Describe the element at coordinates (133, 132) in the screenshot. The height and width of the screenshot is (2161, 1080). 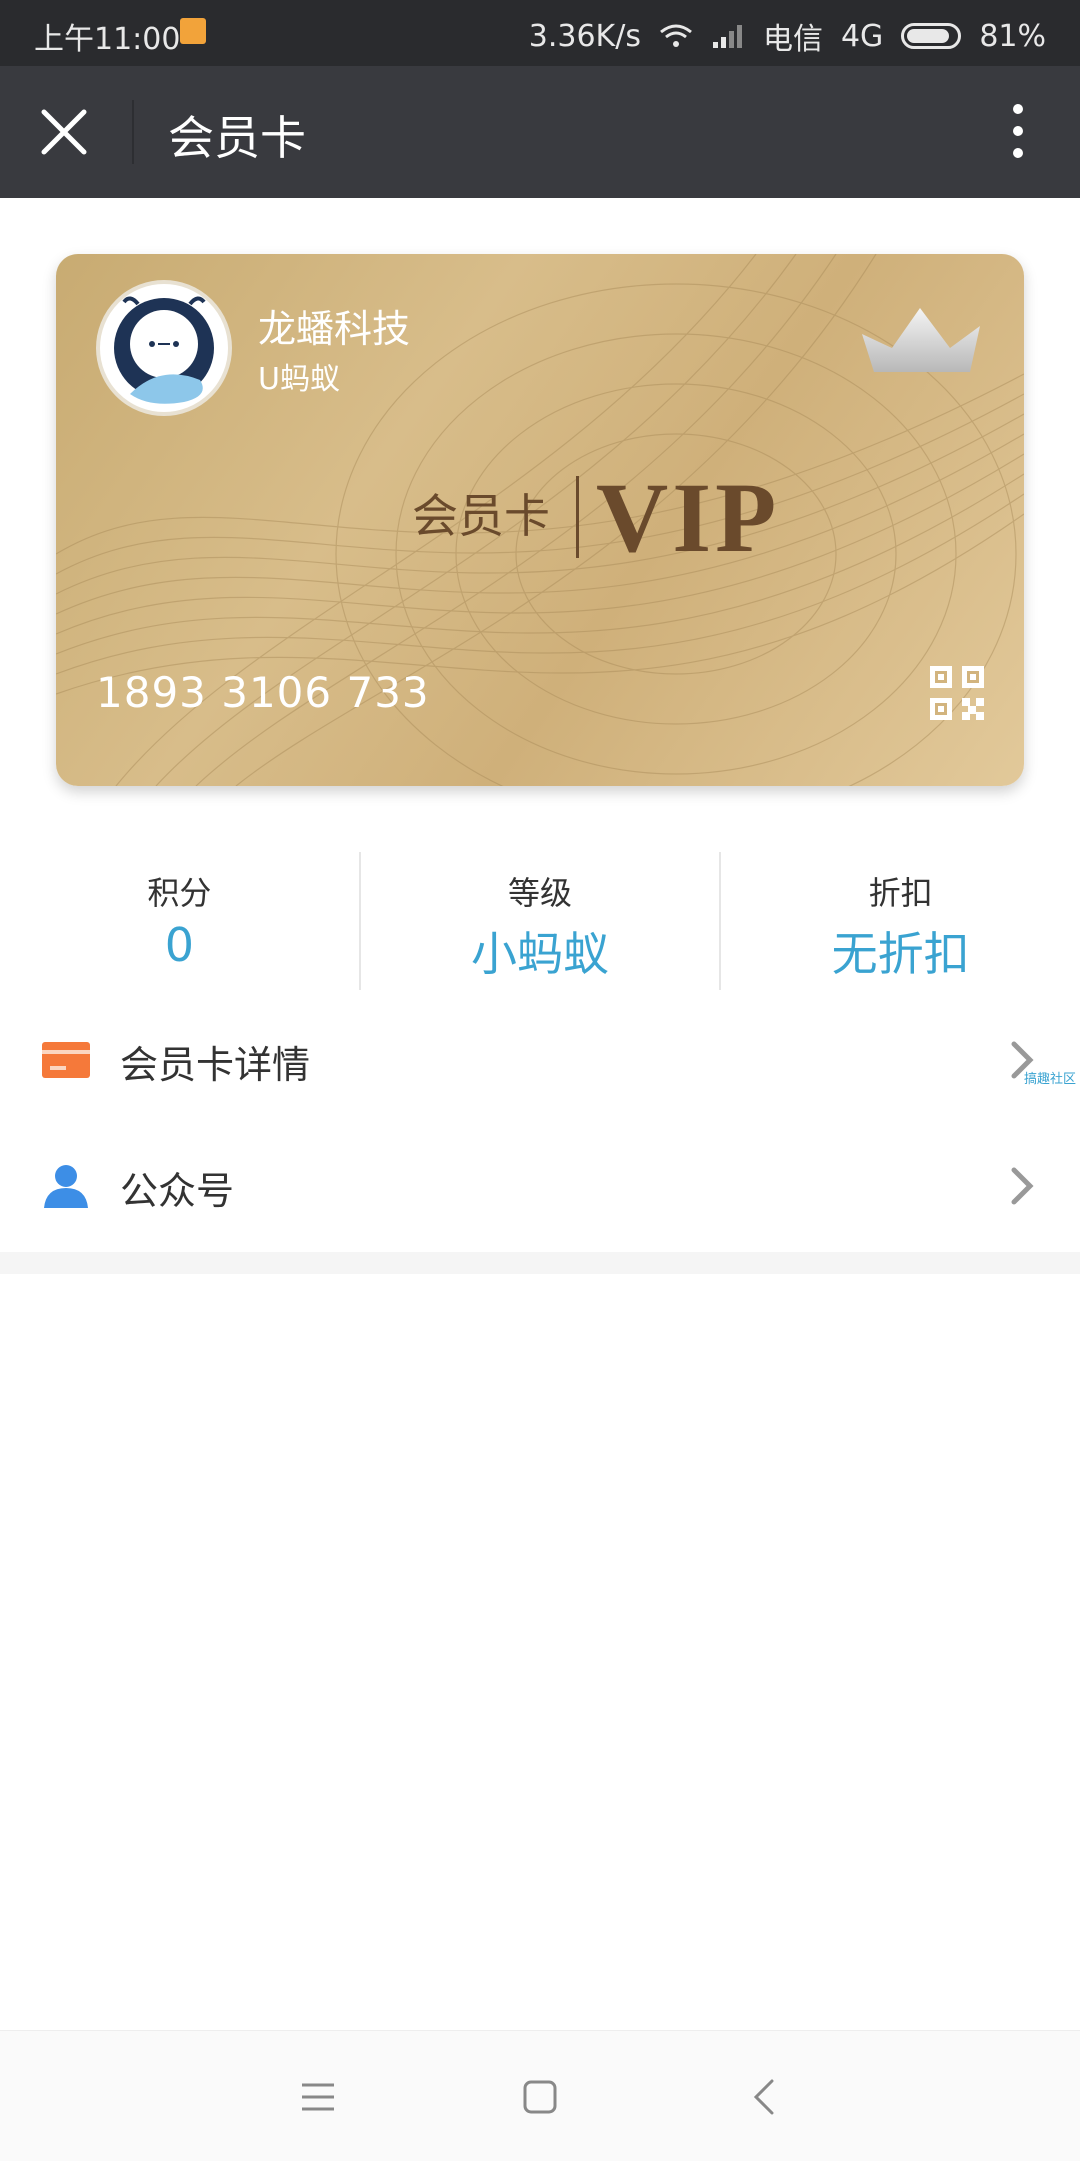
I see `title-divider` at that location.